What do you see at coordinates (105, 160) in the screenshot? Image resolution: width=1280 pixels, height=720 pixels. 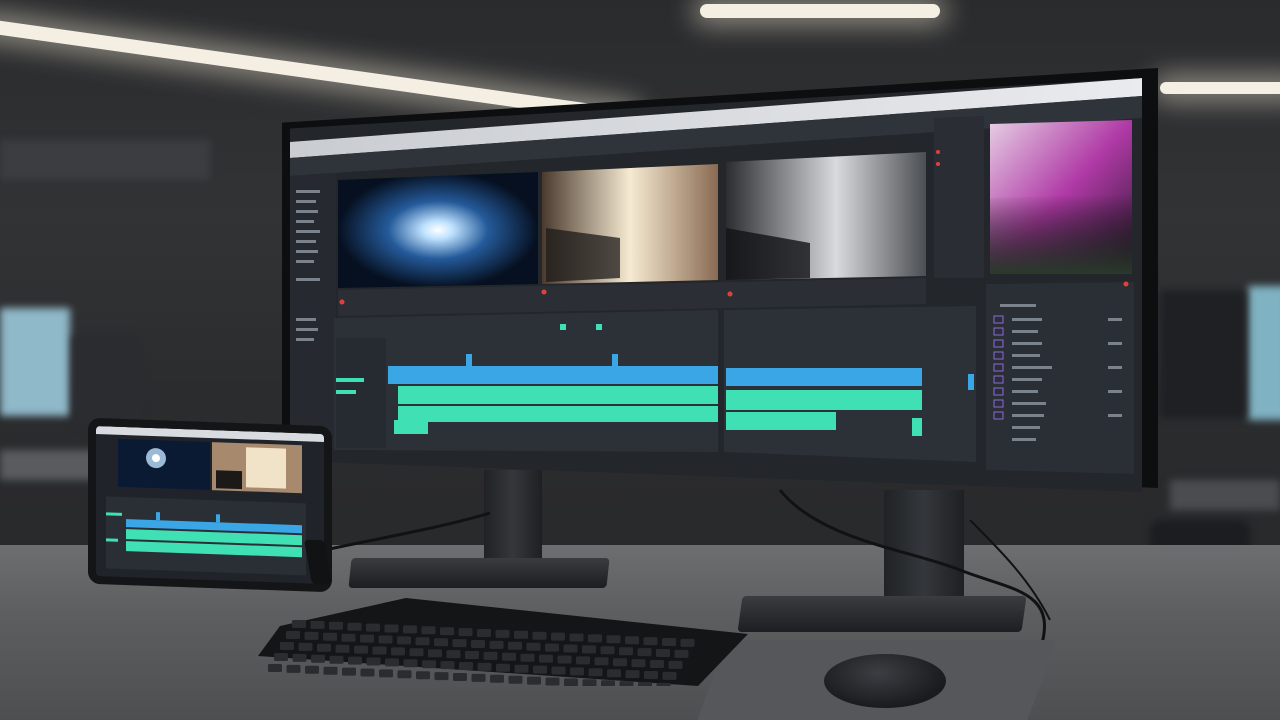 I see `ceiling-beam` at bounding box center [105, 160].